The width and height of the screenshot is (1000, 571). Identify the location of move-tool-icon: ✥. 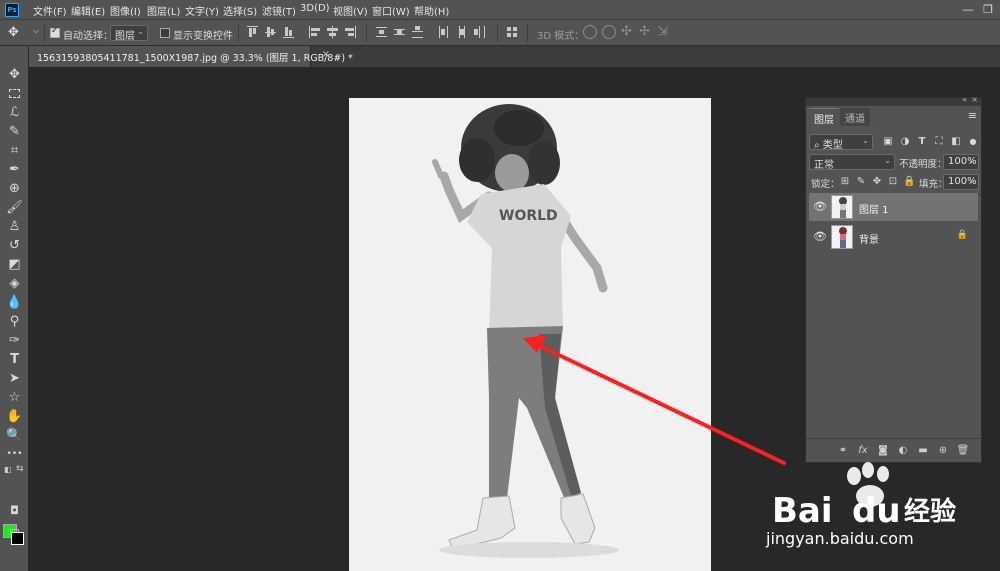
(14, 74).